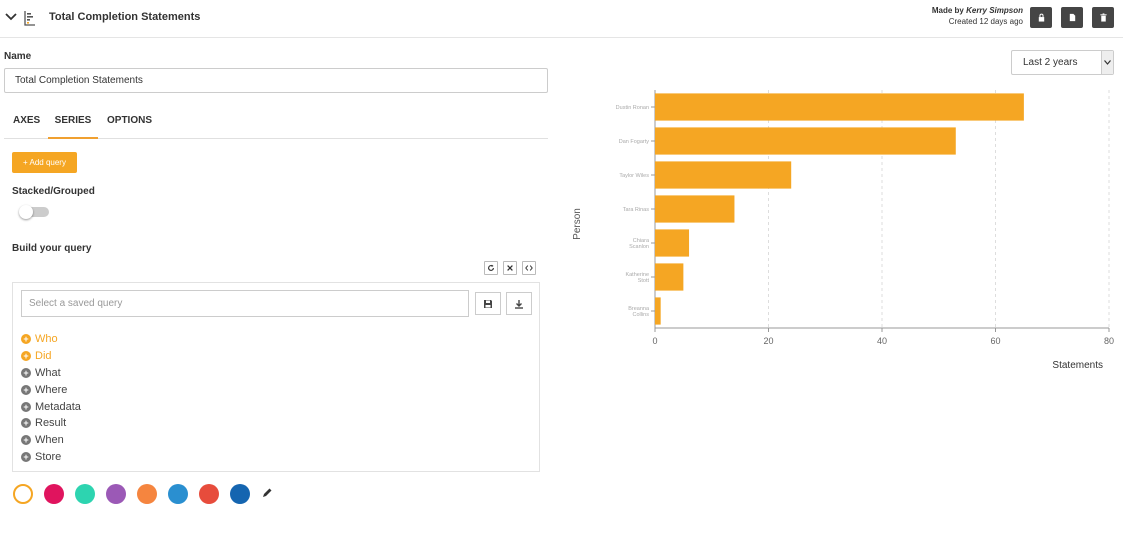 This screenshot has width=1123, height=537. I want to click on widget-title: Total Completion Statements, so click(125, 17).